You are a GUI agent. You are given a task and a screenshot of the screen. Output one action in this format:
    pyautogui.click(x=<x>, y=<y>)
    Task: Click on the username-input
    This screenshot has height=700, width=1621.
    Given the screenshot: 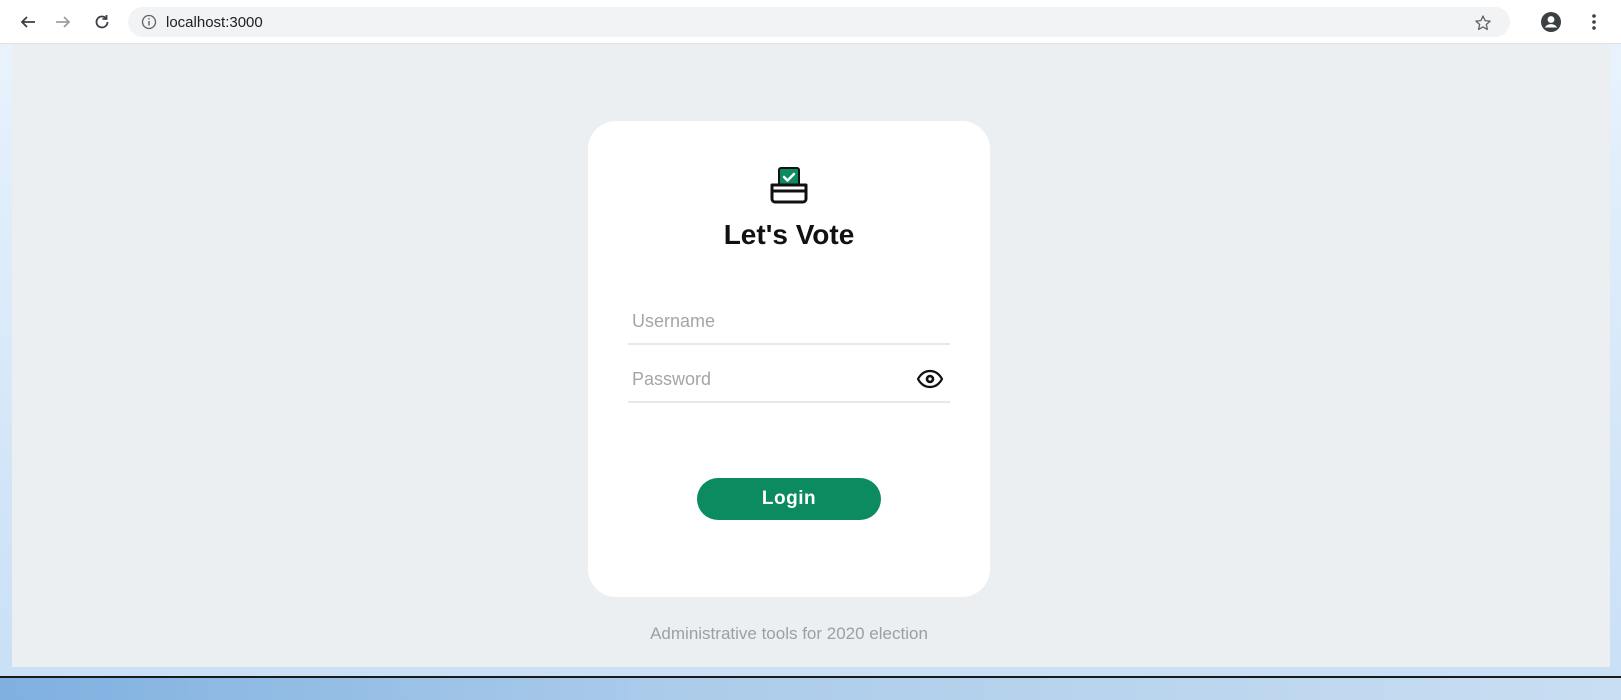 What is the action you would take?
    pyautogui.click(x=789, y=321)
    